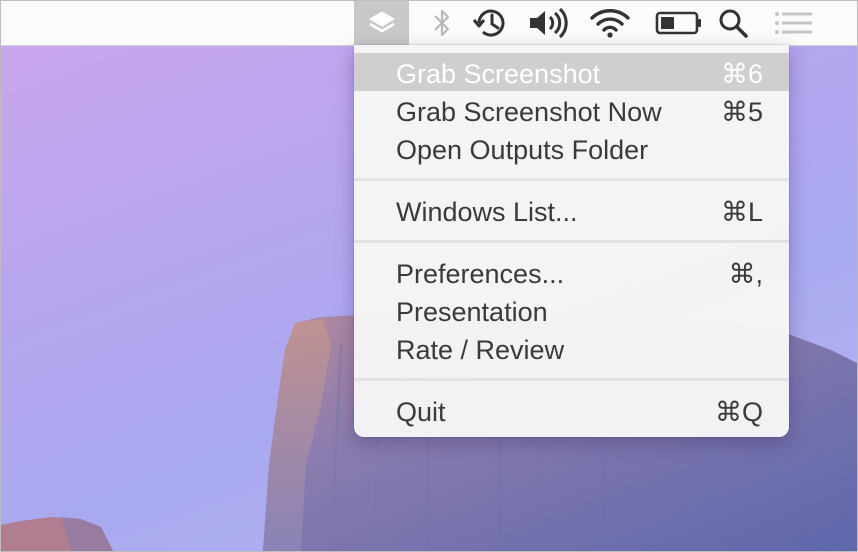 The image size is (858, 552). I want to click on menu-bar, so click(429, 23).